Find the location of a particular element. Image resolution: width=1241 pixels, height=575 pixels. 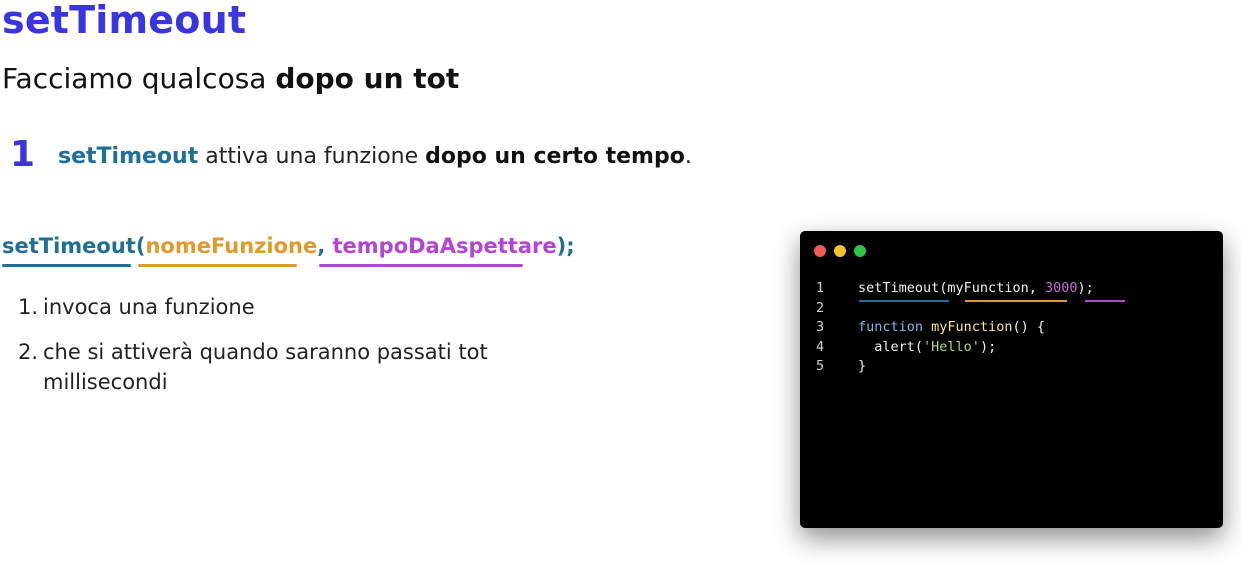

code-keyword: function is located at coordinates (891, 327).